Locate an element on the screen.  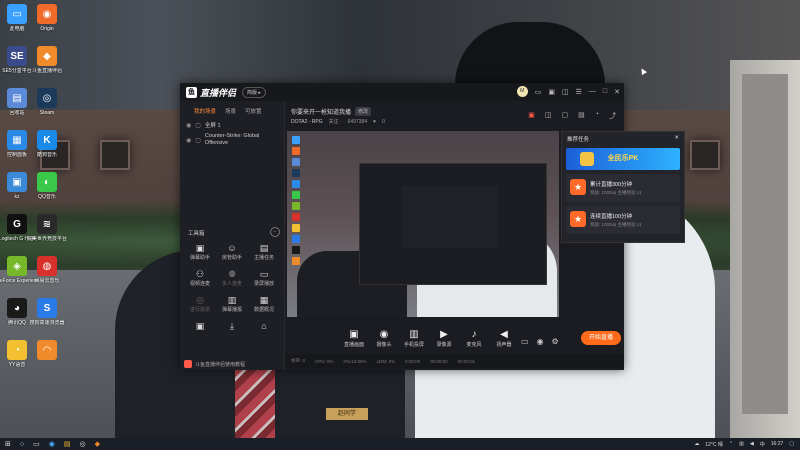
search-icon: ○ is located at coordinates (22, 444).